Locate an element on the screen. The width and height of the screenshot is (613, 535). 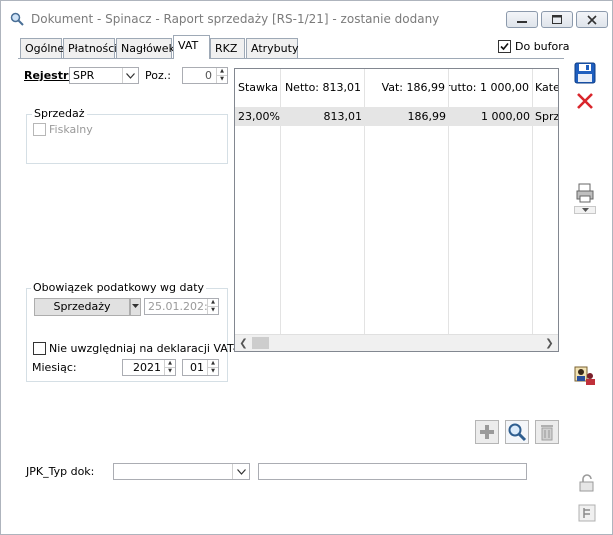
print-button is located at coordinates (585, 193).